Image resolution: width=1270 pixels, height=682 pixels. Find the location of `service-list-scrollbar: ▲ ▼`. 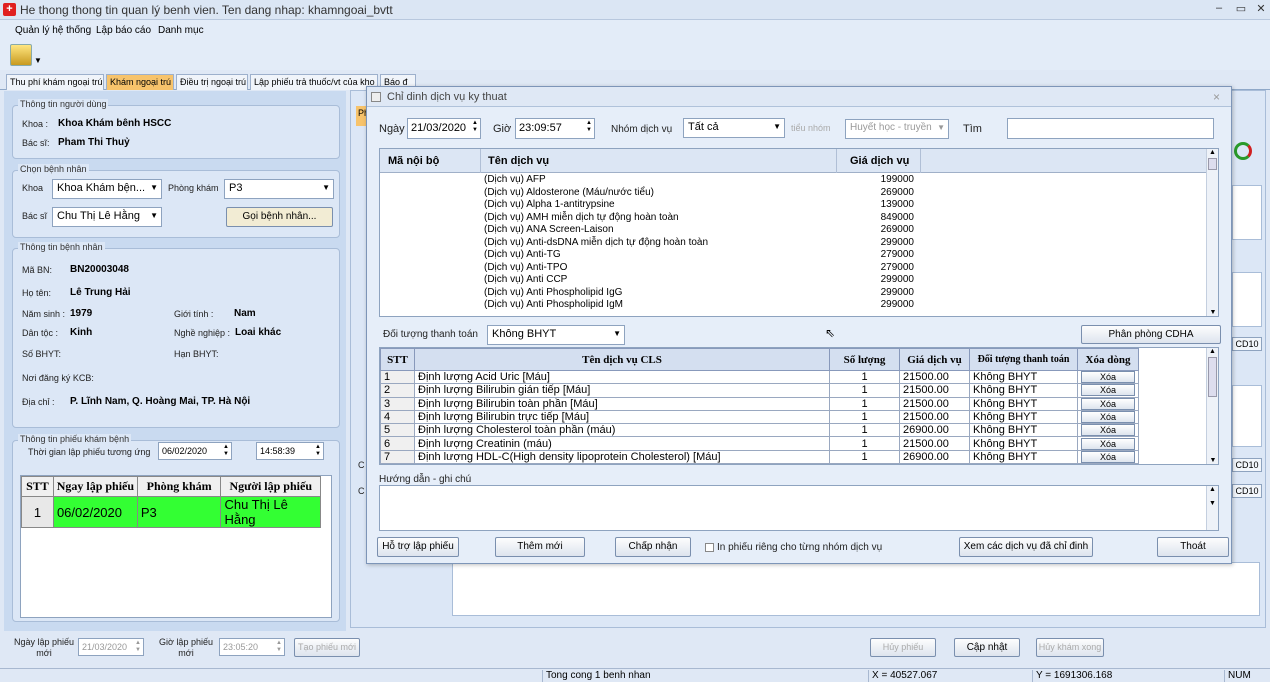

service-list-scrollbar: ▲ ▼ is located at coordinates (1212, 232).